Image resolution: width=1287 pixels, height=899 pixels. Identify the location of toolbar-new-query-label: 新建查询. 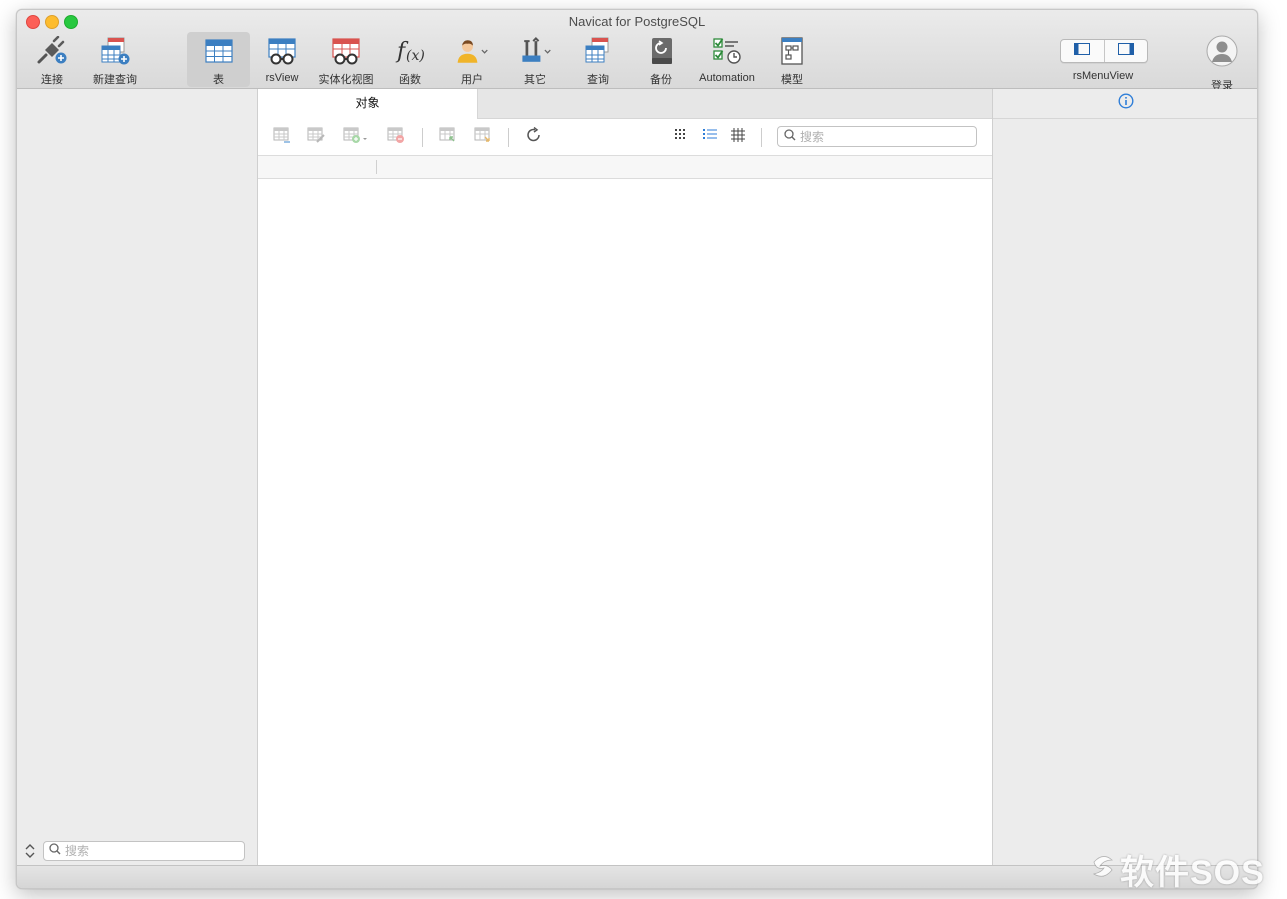
(115, 80).